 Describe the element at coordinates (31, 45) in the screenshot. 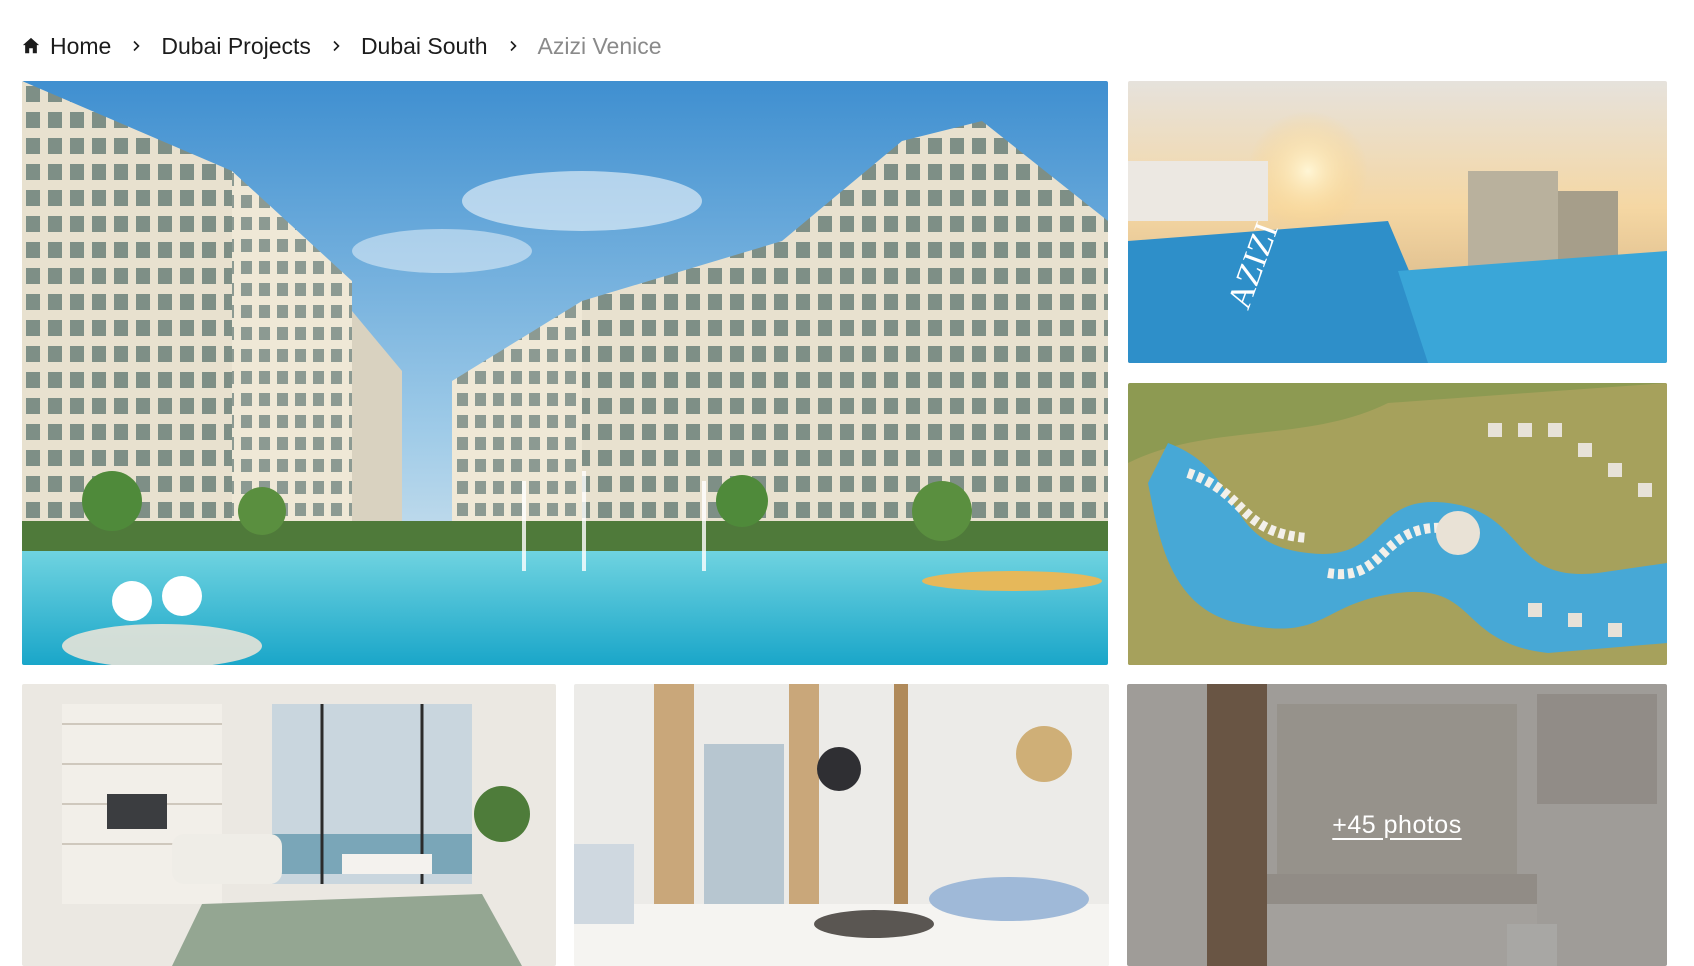

I see `home-icon` at that location.